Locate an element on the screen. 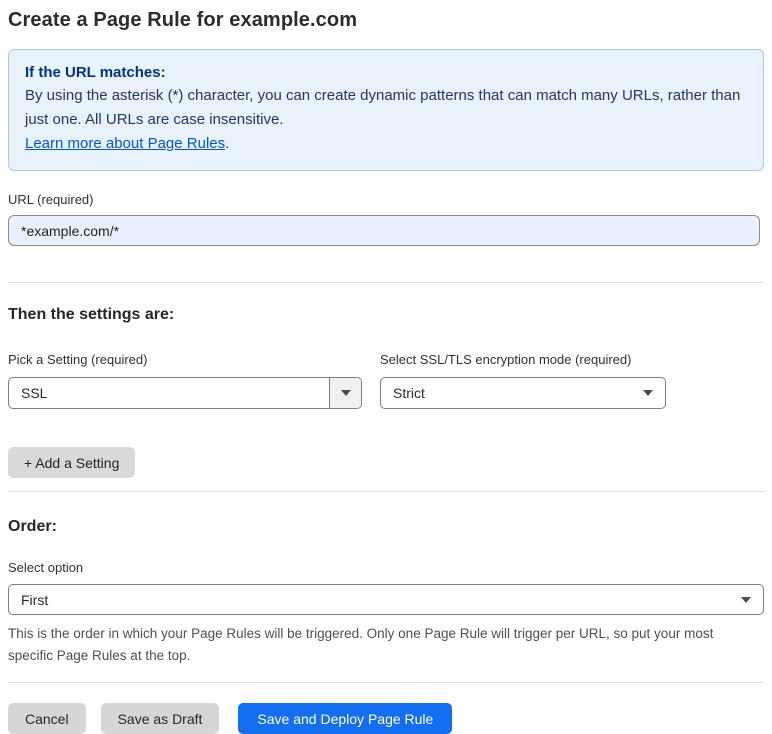 The image size is (772, 734). order-select-label: Select option is located at coordinates (46, 567).